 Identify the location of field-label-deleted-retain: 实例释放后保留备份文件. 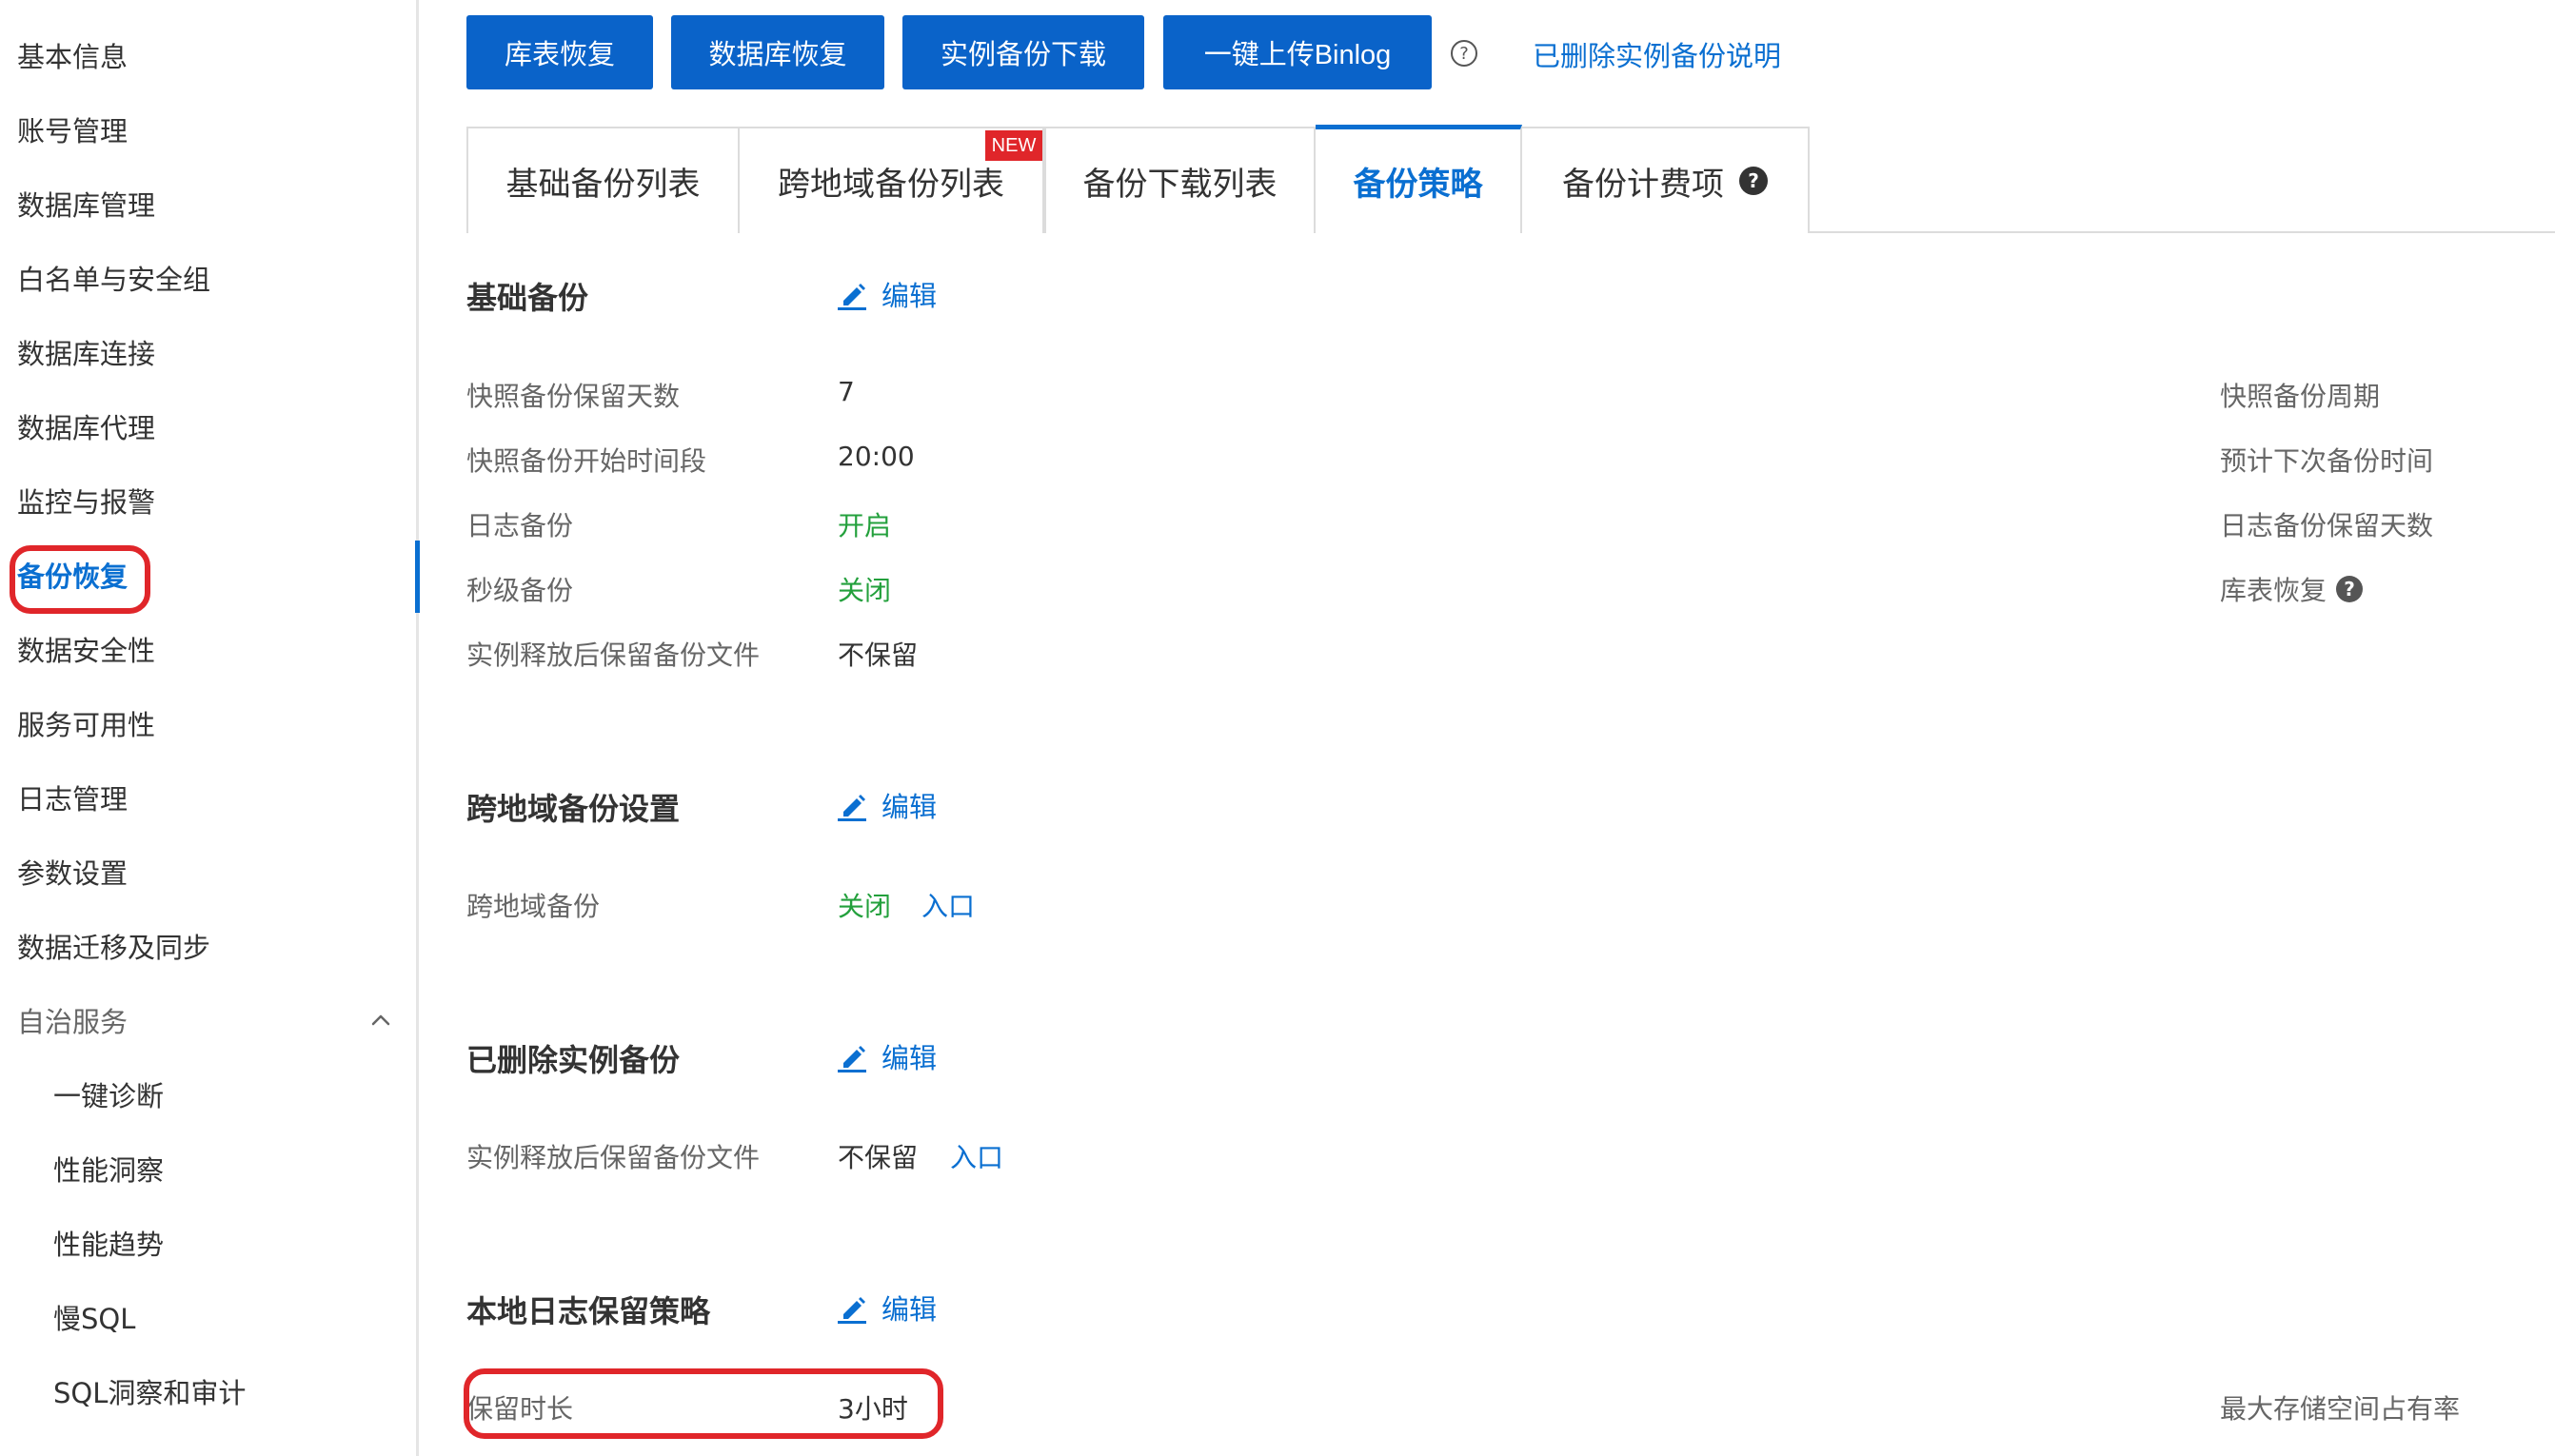
(613, 1157).